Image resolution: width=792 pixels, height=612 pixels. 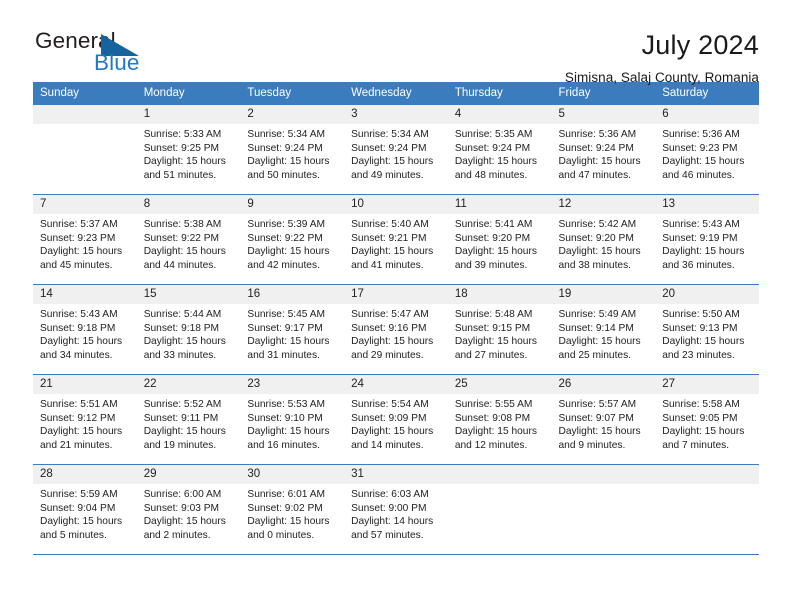 I want to click on sunset-line: Sunset: 9:14 PM, so click(x=596, y=328).